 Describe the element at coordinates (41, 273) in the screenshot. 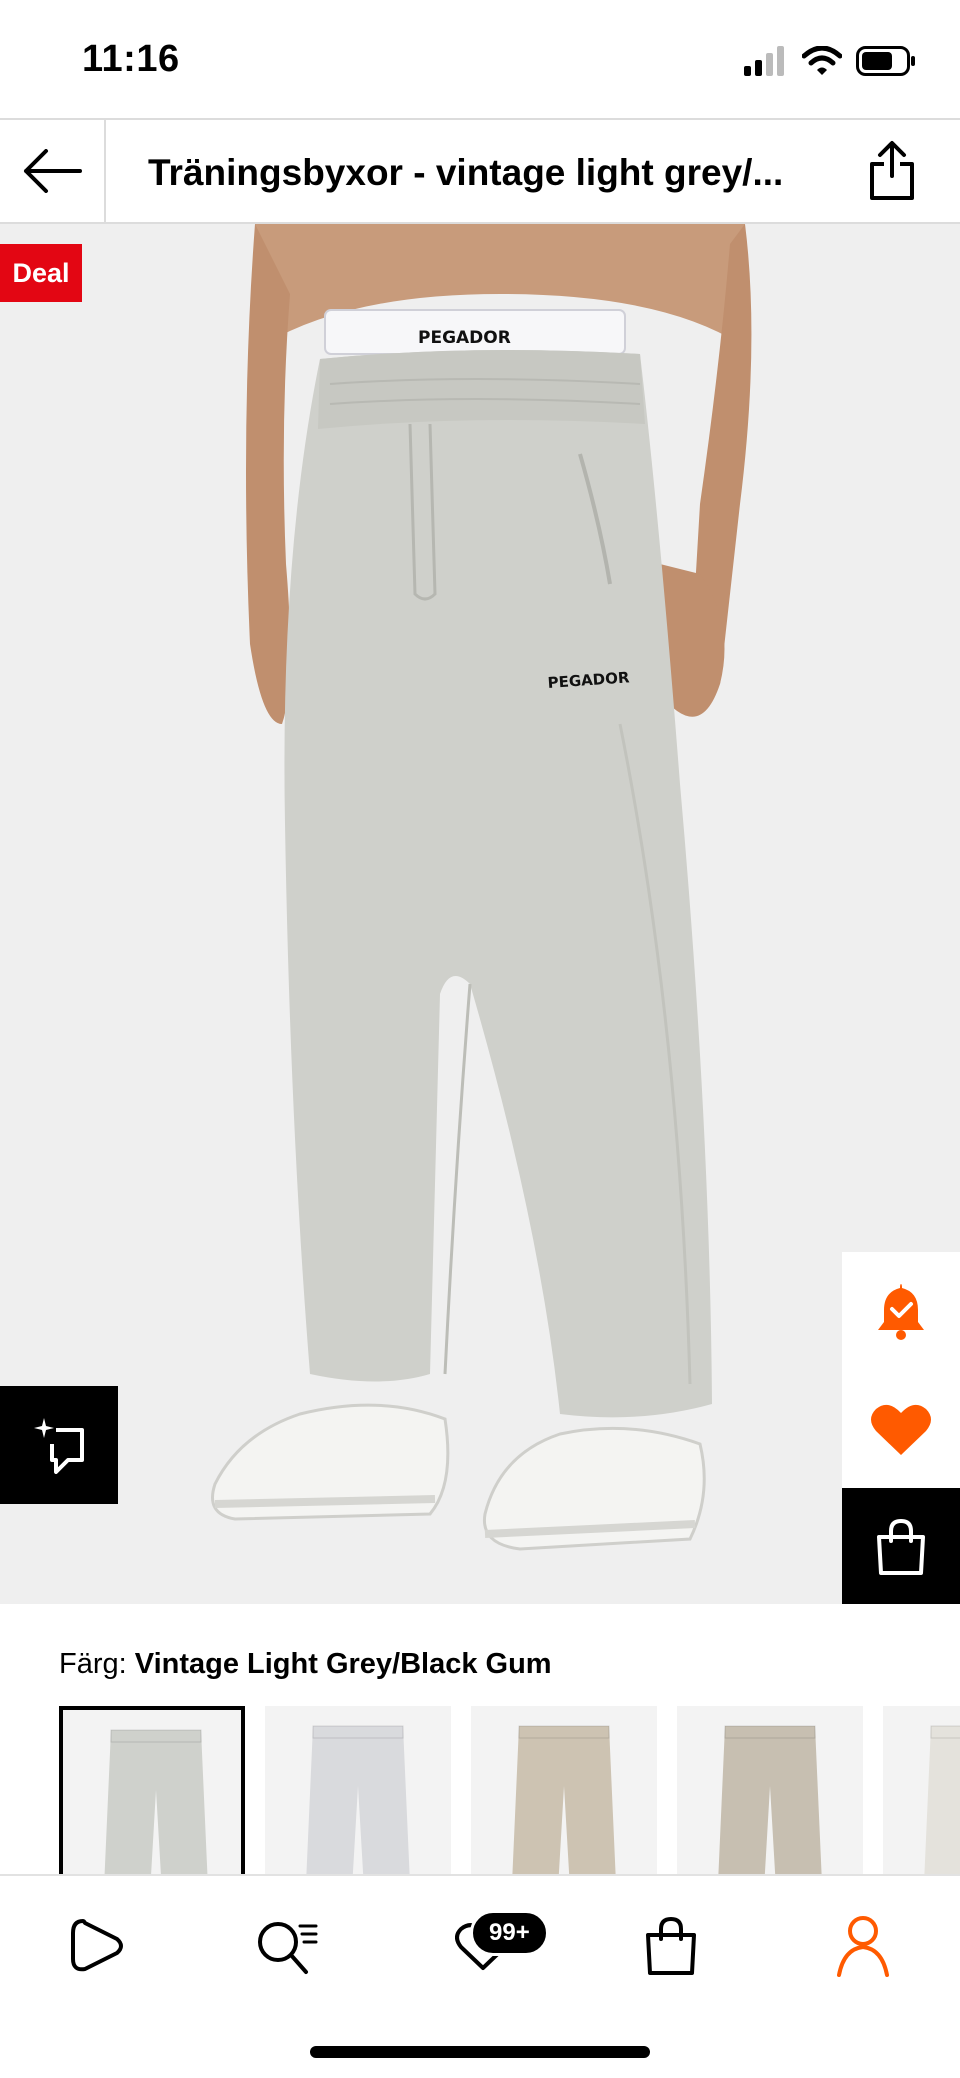

I see `deal-badge: Deal` at that location.